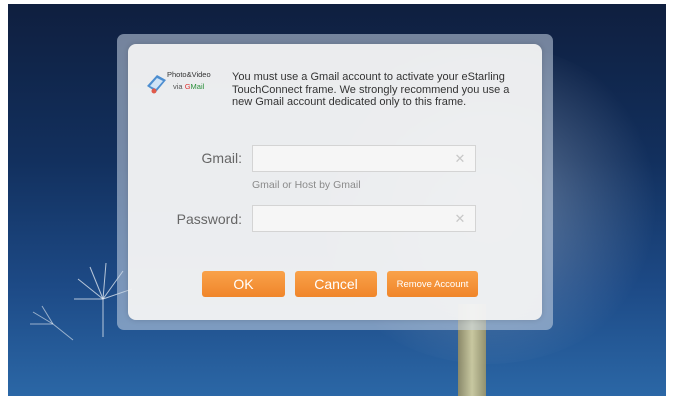 Image resolution: width=674 pixels, height=398 pixels. Describe the element at coordinates (52, 323) in the screenshot. I see `dandelion-seed-icon` at that location.